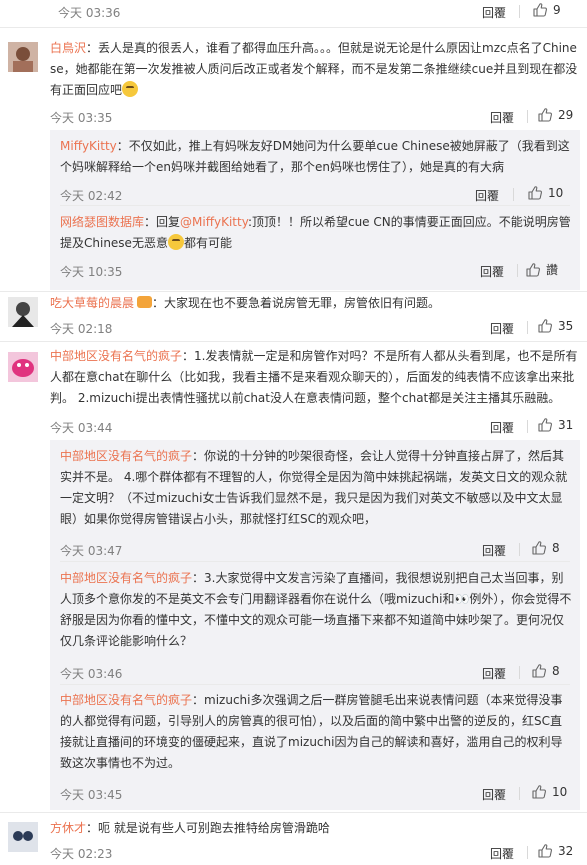  I want to click on like-count: 9, so click(557, 10).